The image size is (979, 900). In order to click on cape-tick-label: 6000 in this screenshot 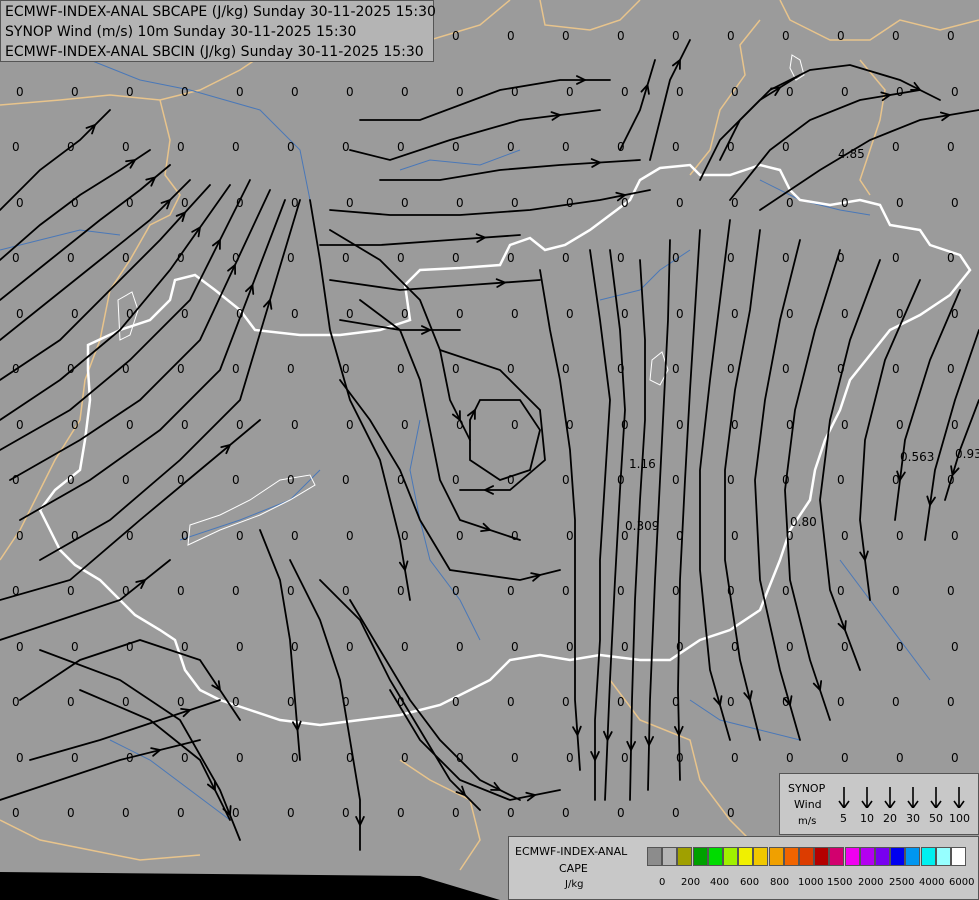, I will do `click(962, 882)`.